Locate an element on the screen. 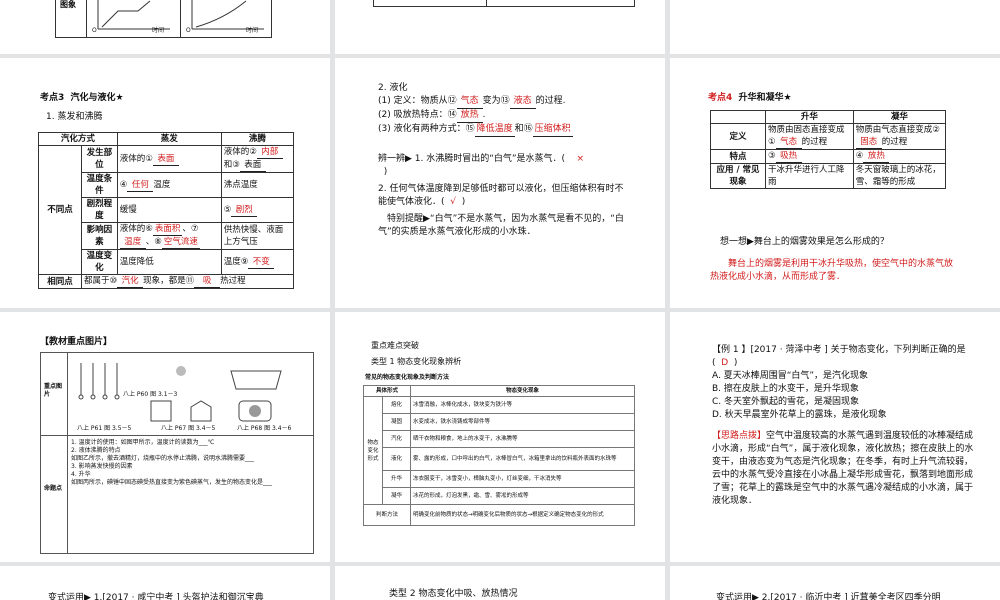 This screenshot has height=600, width=1000. note: 如图丙所示，碘锤中固态碘受热直接变为紫色碘蒸气，发生的物态变化是___ is located at coordinates (172, 482).